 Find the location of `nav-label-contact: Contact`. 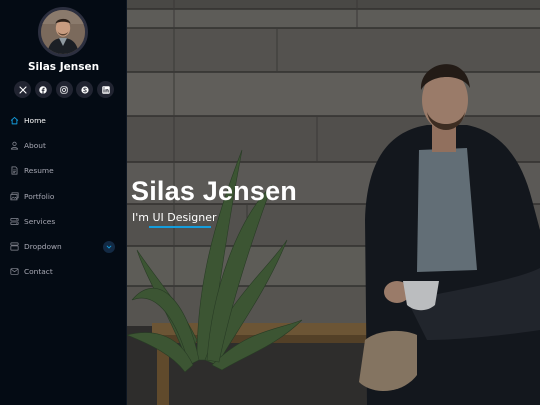

nav-label-contact: Contact is located at coordinates (38, 272).